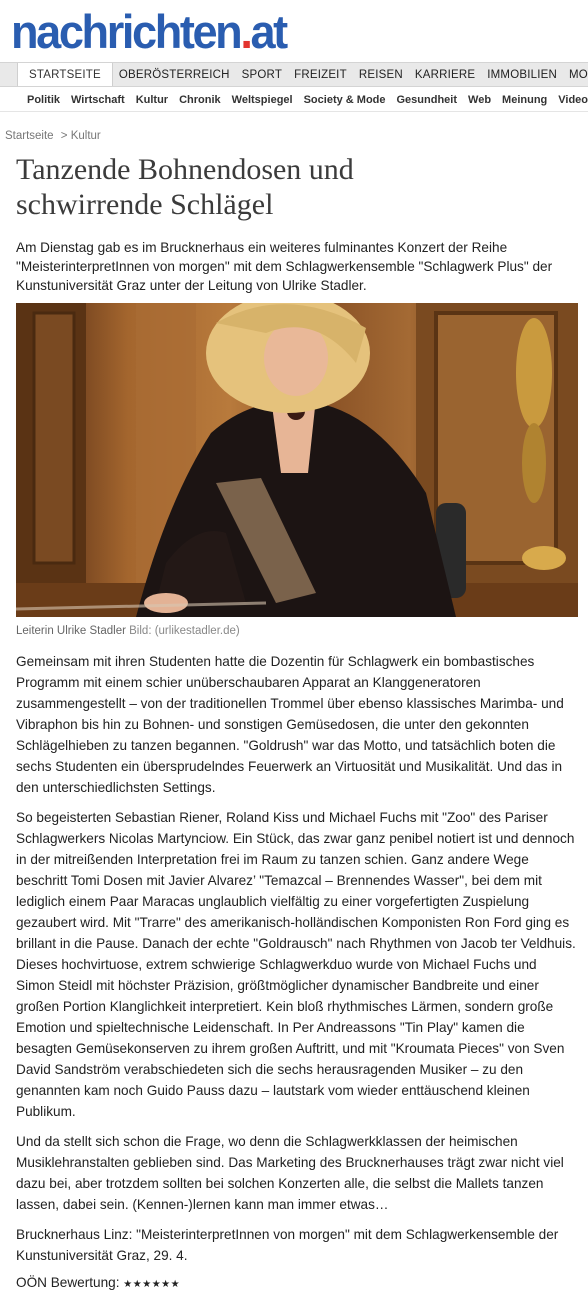 This screenshot has width=588, height=1294. I want to click on nav-oberoesterreich: OBERÖSTERREICH, so click(174, 74).